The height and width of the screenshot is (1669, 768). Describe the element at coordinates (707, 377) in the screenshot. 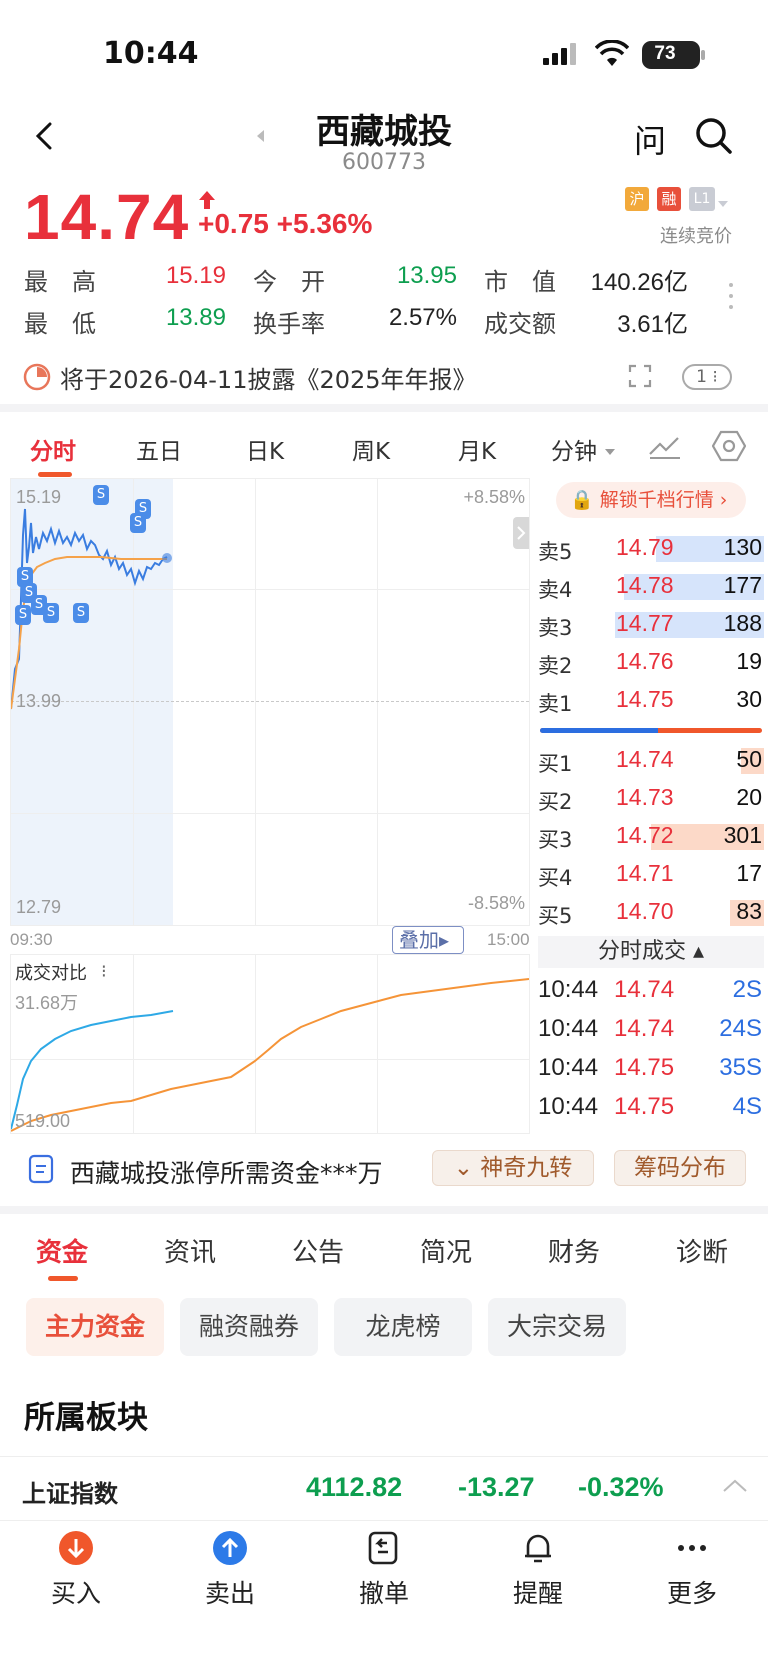

I see `notice-count-badge: 1 ⁝` at that location.